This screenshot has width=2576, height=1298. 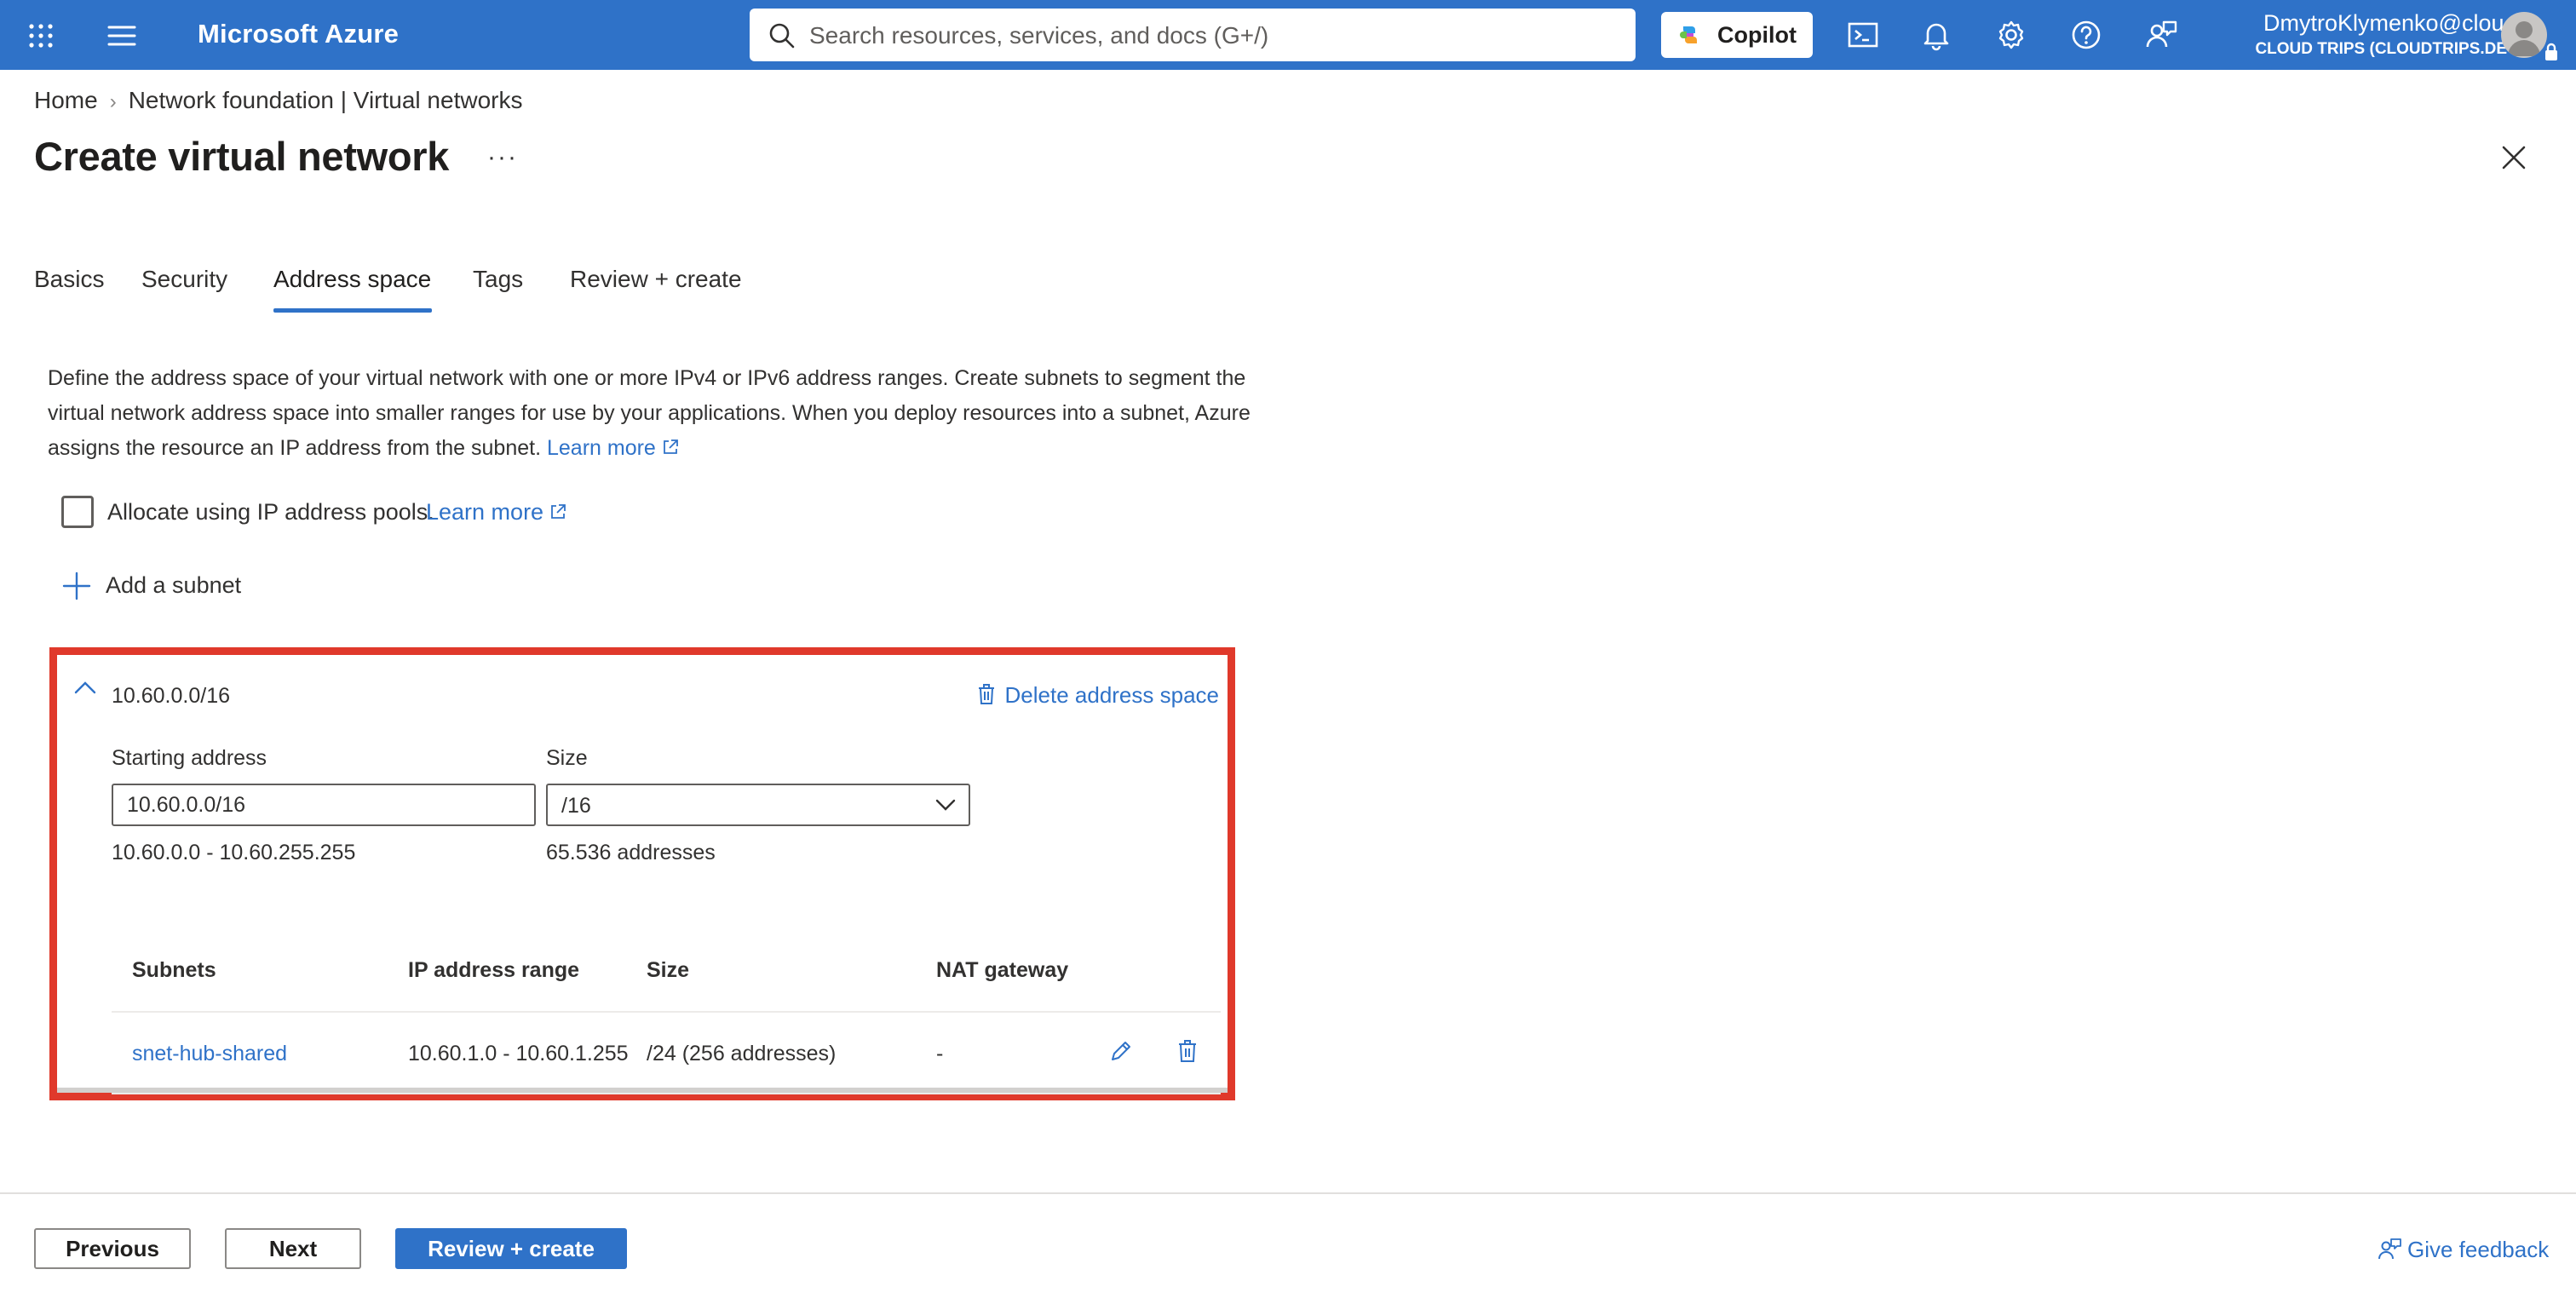 What do you see at coordinates (69, 285) in the screenshot?
I see `tab-basics: Basics` at bounding box center [69, 285].